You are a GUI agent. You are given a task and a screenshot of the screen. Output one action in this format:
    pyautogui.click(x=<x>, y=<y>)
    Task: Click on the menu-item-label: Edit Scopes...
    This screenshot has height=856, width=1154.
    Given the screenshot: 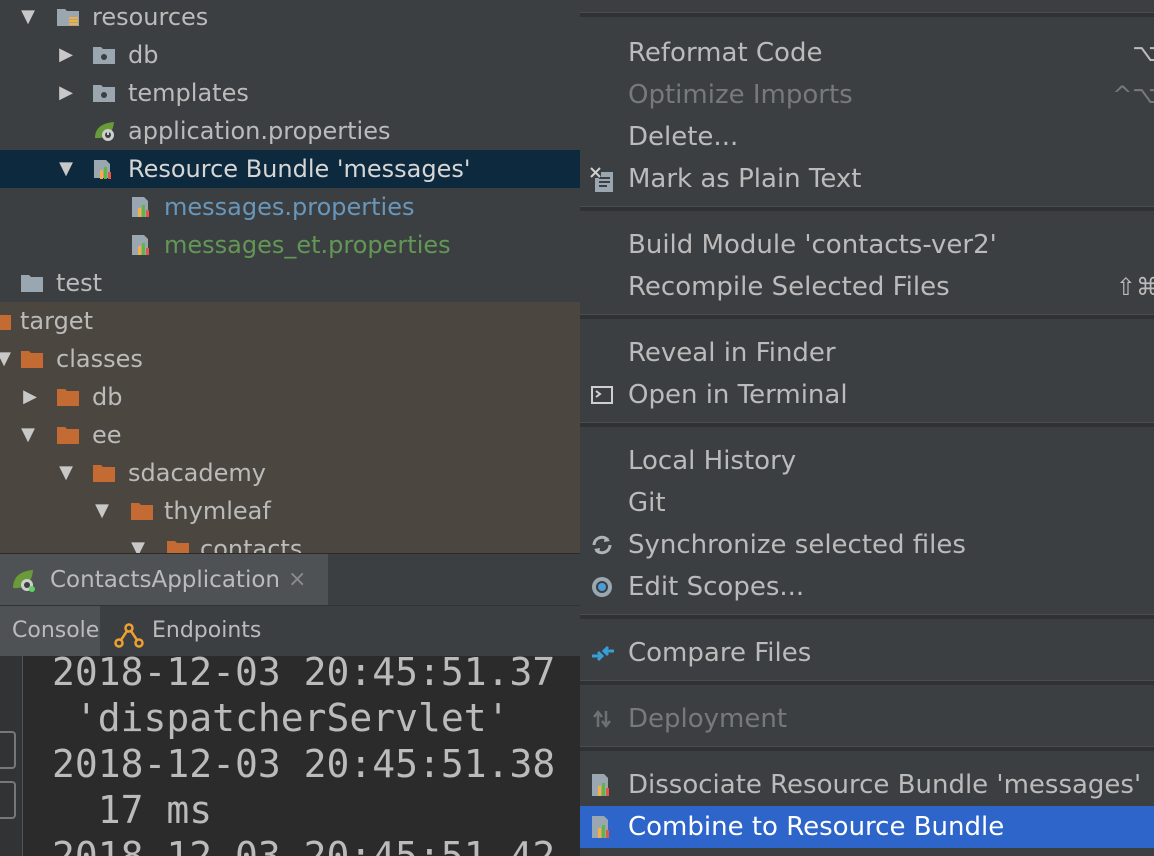 What is the action you would take?
    pyautogui.click(x=716, y=587)
    